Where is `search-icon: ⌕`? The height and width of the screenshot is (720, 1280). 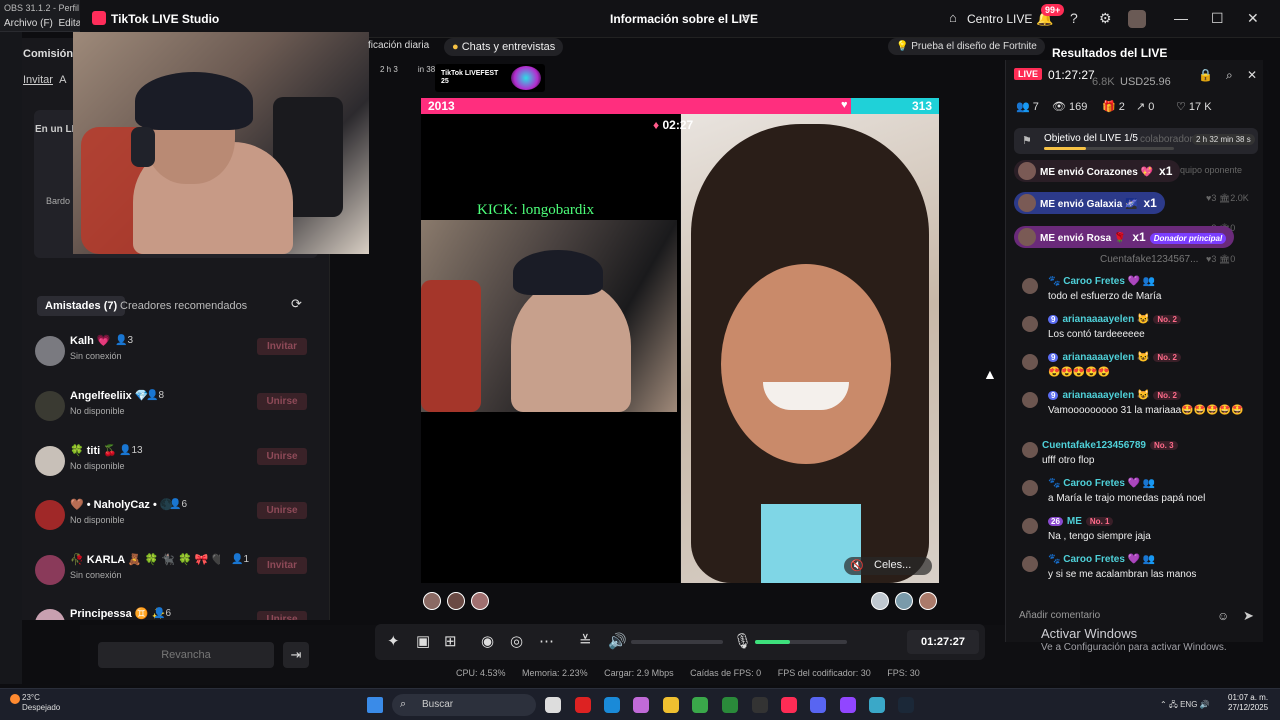
search-icon: ⌕ is located at coordinates (1229, 75).